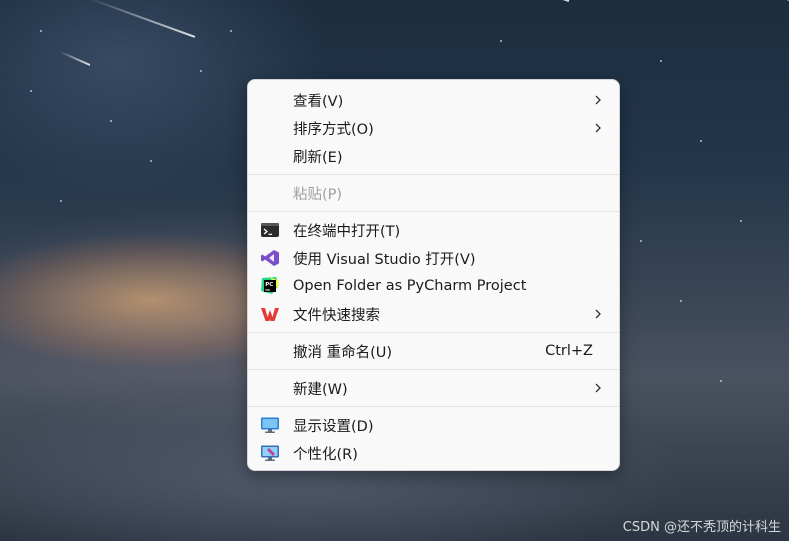  I want to click on menu-item-open-visual-studio: 使用 Visual Studio 打开(V), so click(433, 258).